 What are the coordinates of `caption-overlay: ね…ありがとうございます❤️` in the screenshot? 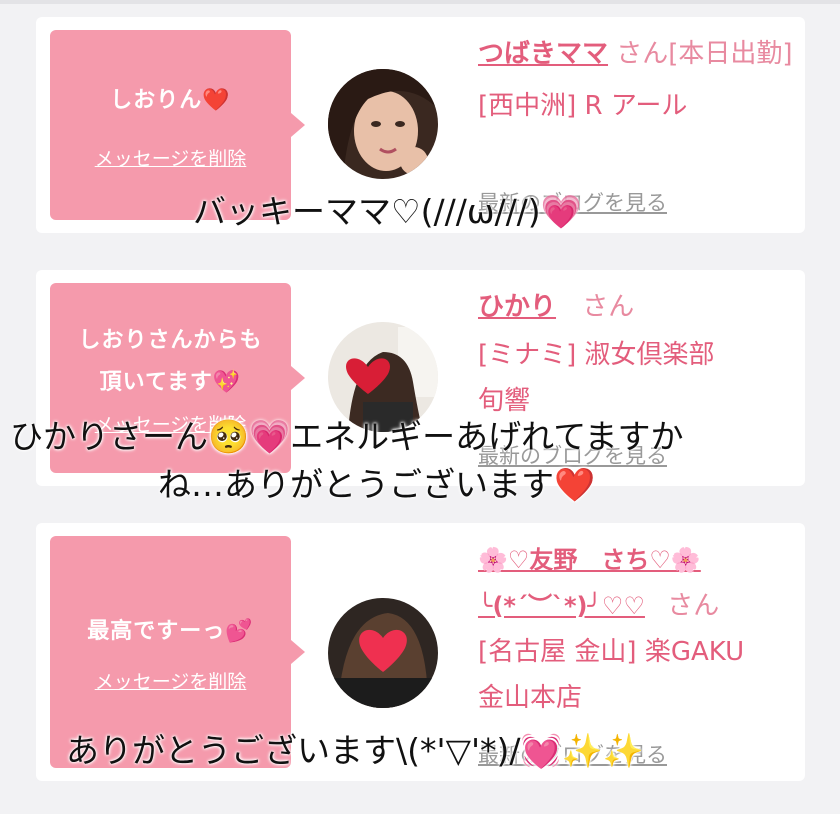 It's located at (377, 484).